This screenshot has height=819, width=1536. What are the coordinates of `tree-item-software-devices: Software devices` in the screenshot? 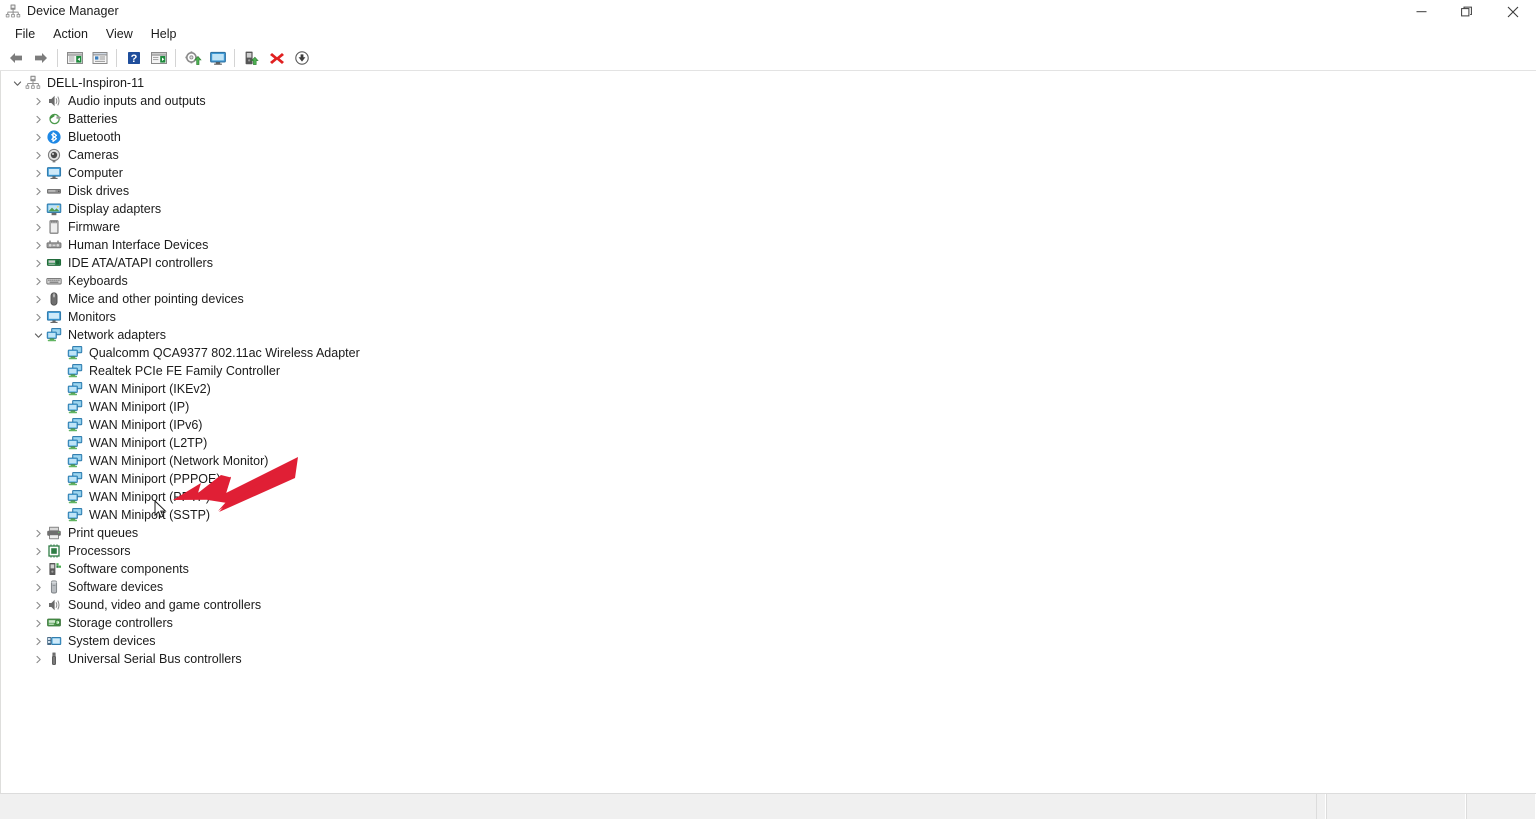 It's located at (768, 587).